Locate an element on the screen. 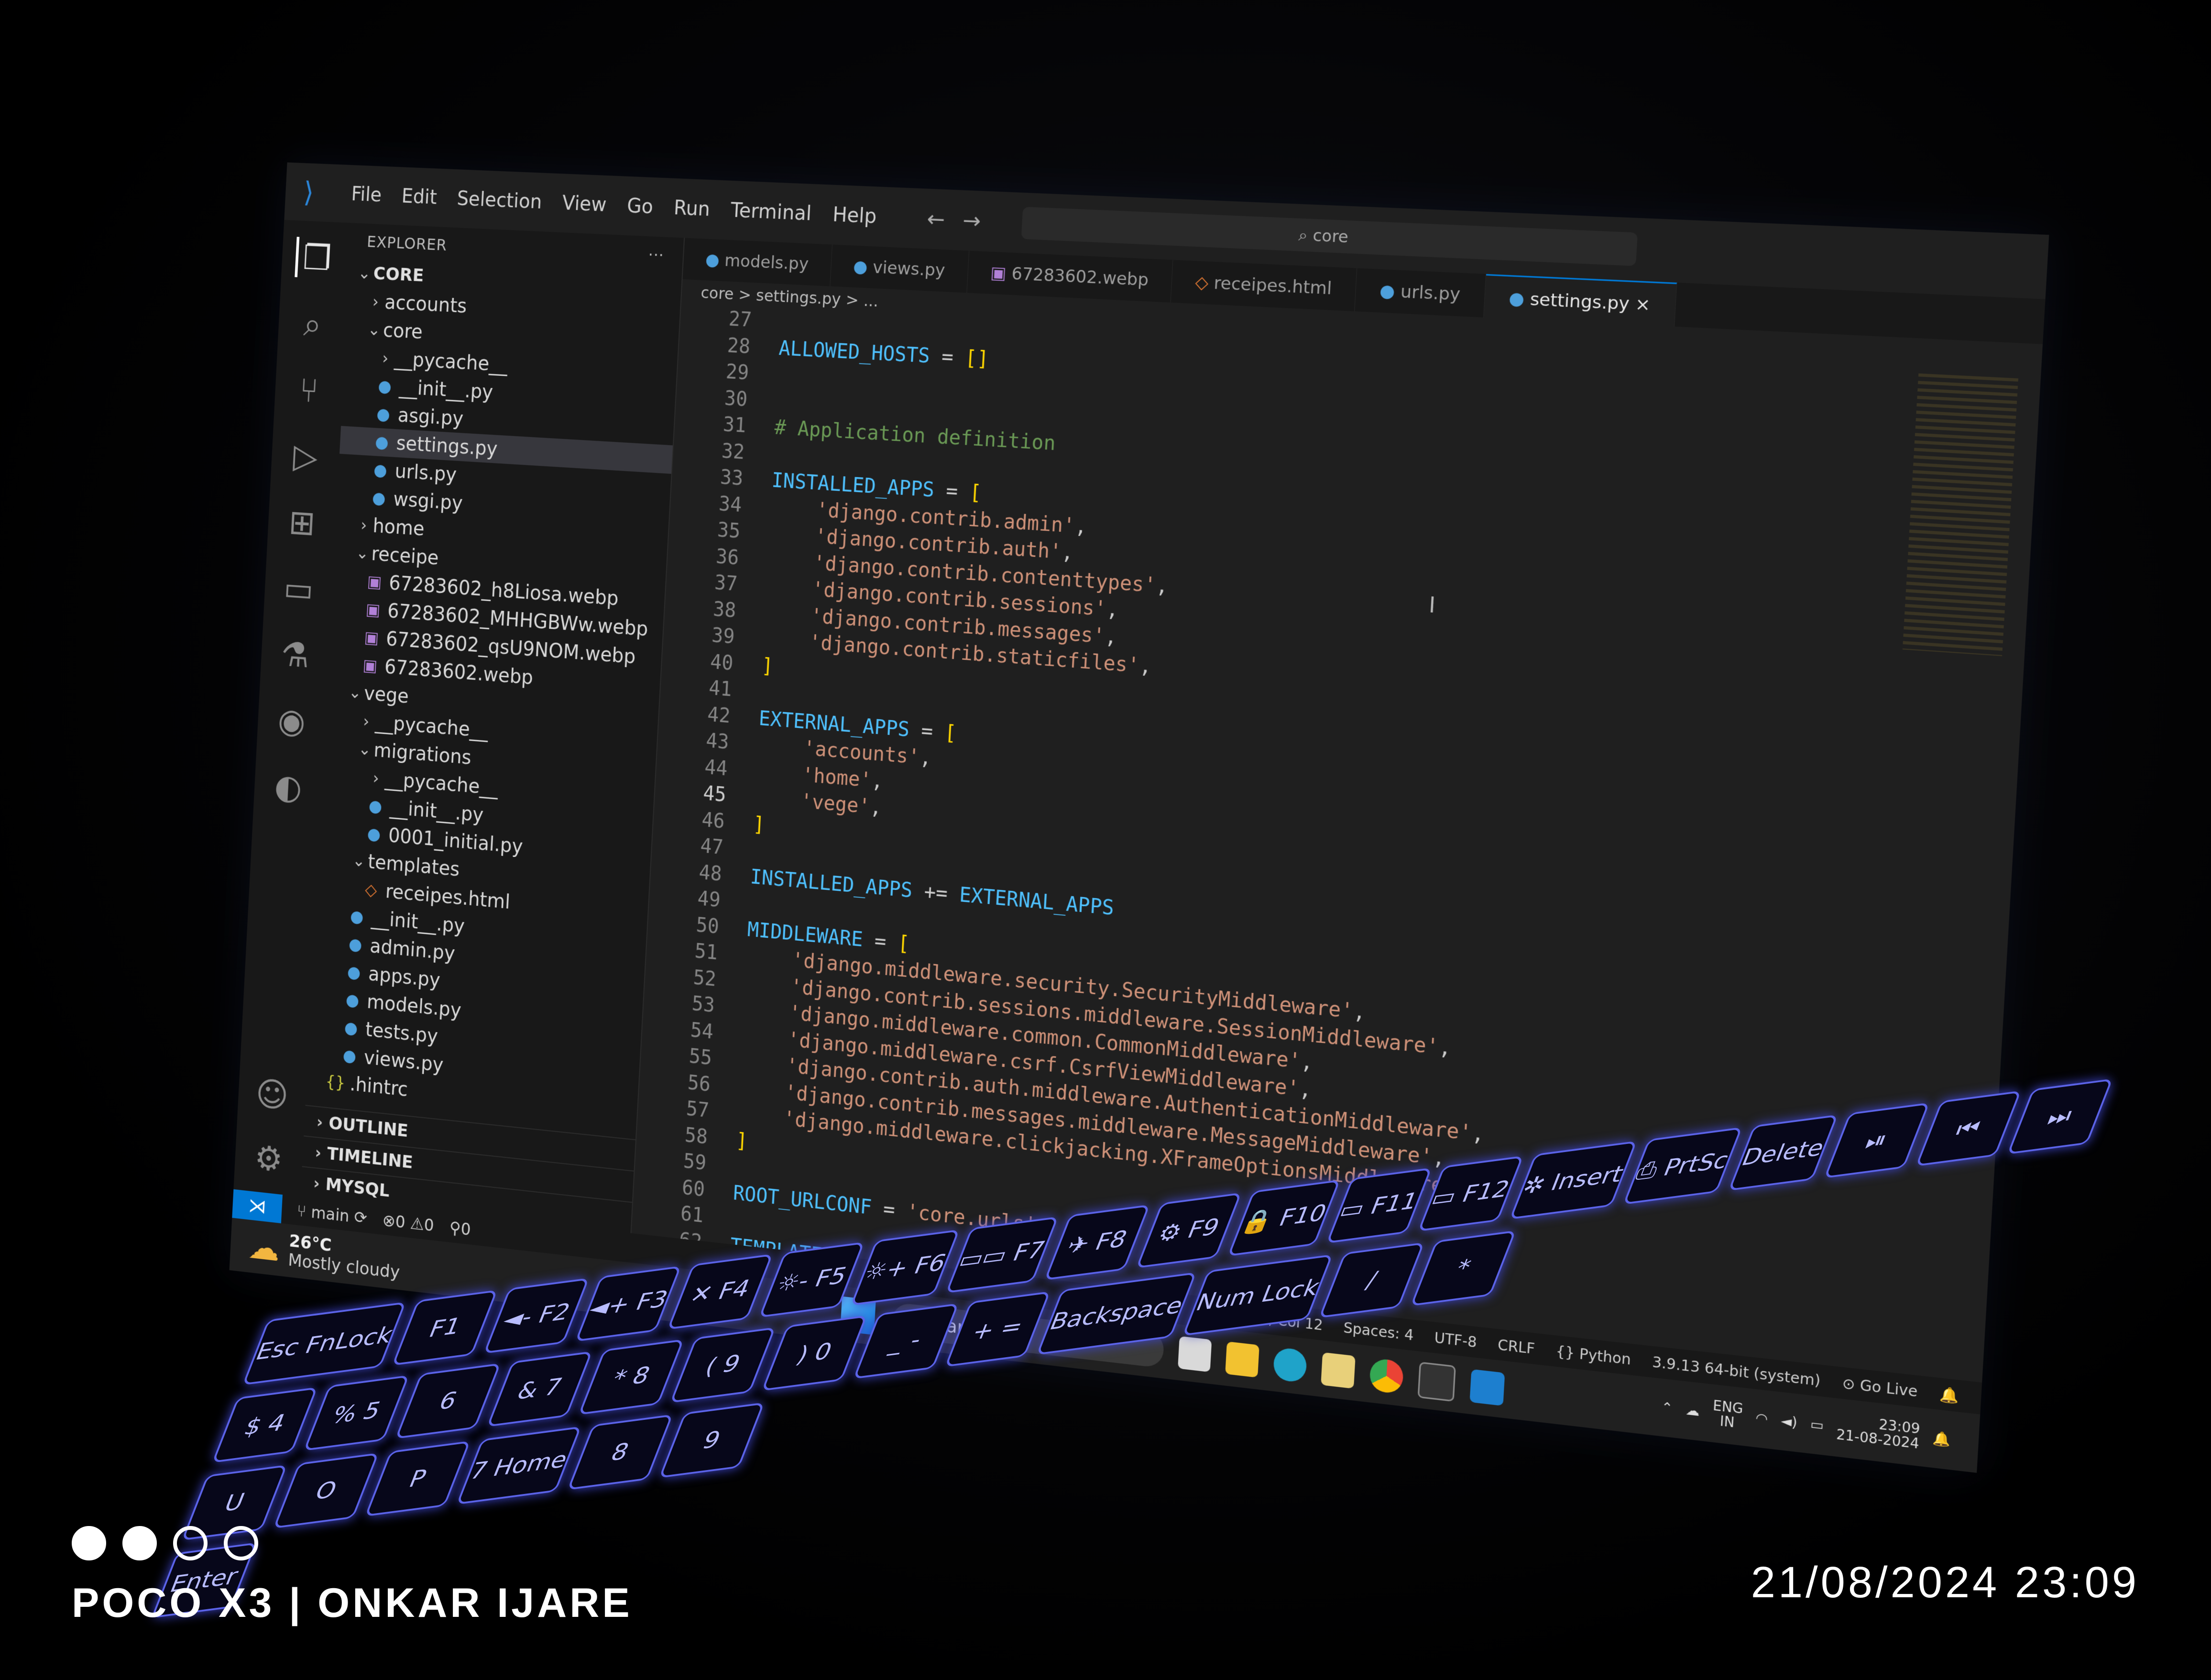 This screenshot has height=1680, width=2211. tab-label: settings.py is located at coordinates (1580, 301).